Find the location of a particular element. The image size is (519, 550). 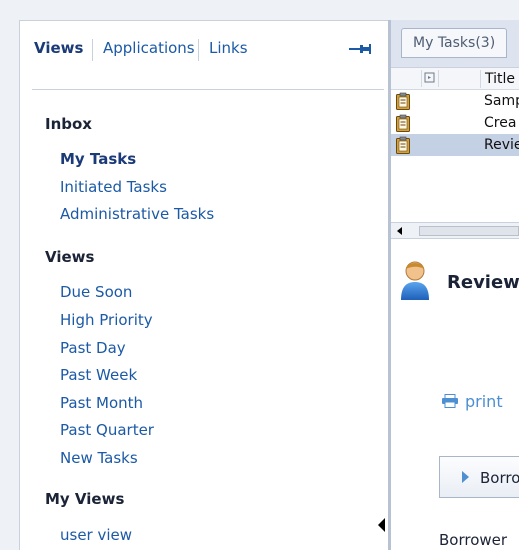

tab-links: Links is located at coordinates (228, 48).